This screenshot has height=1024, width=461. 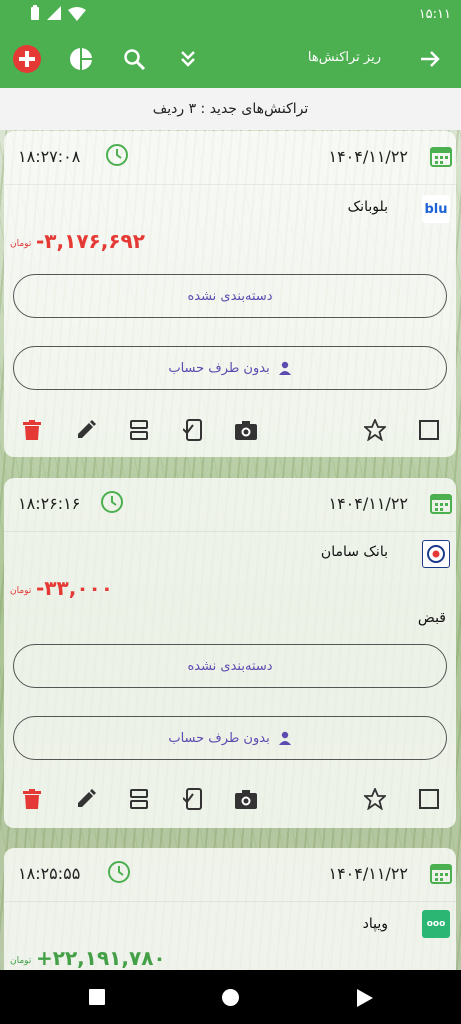 What do you see at coordinates (354, 552) in the screenshot?
I see `bank-name: بانک سامان` at bounding box center [354, 552].